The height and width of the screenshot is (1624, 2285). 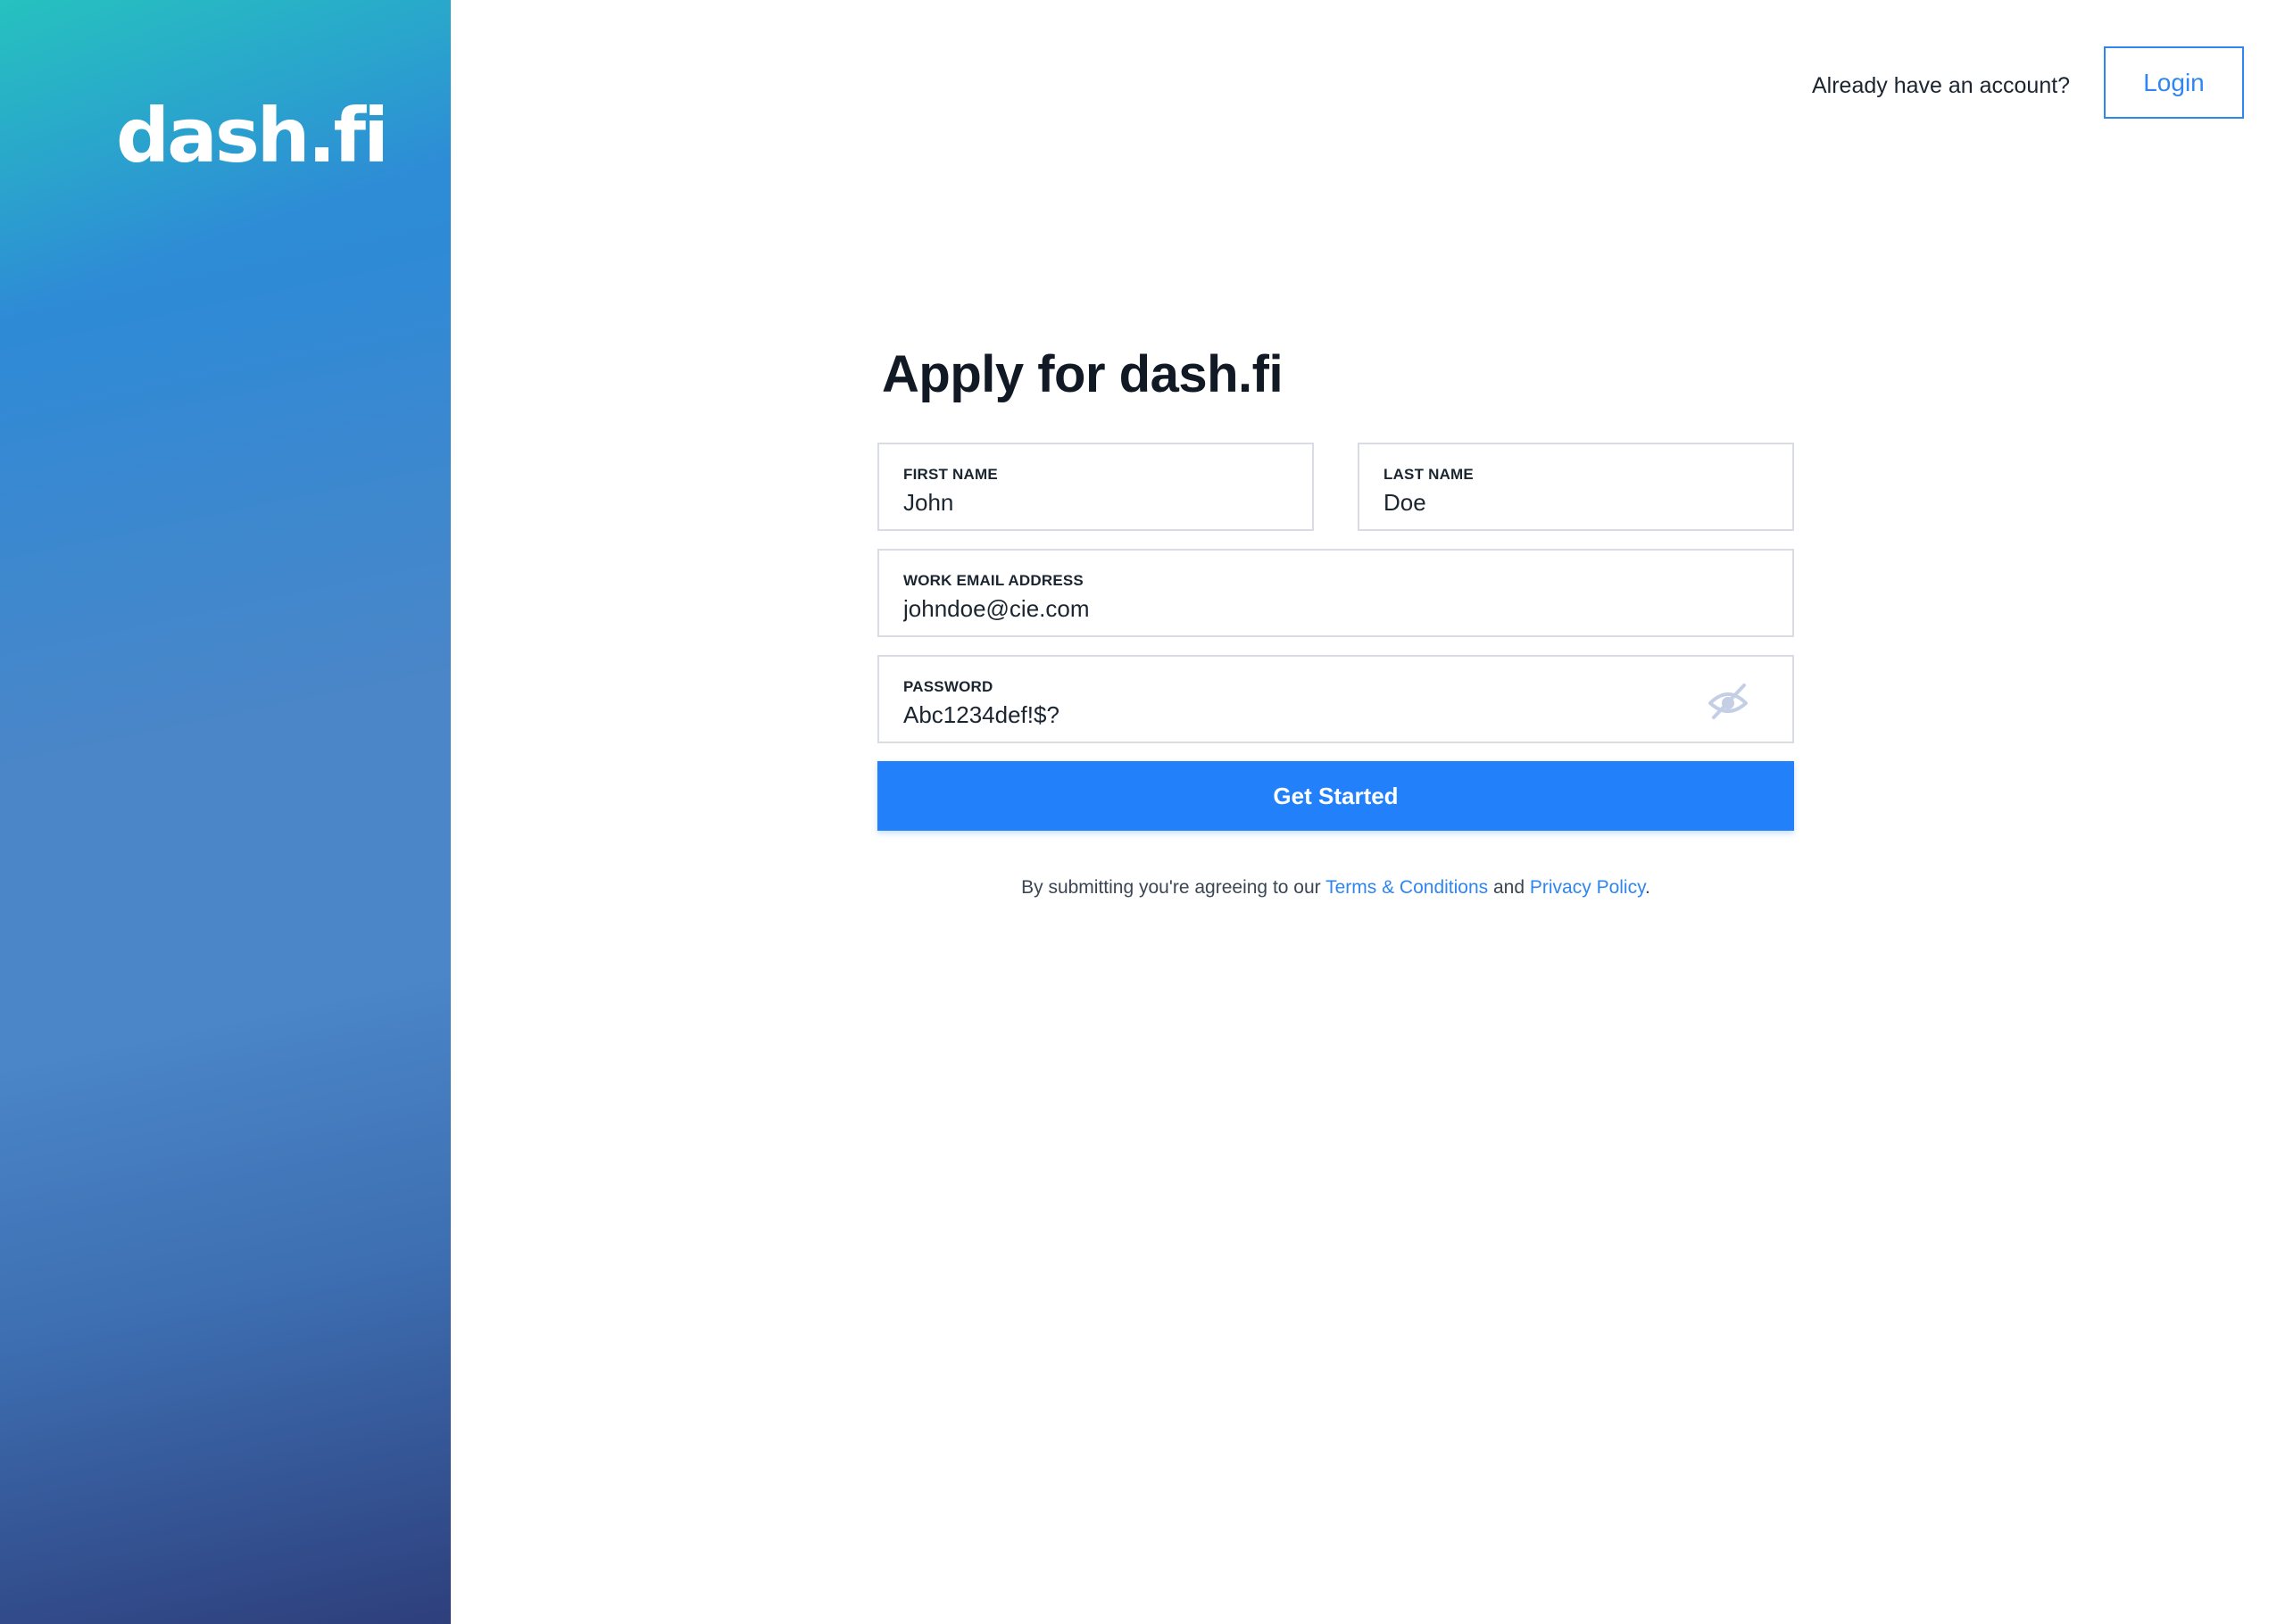 I want to click on first-name-input, so click(x=1087, y=503).